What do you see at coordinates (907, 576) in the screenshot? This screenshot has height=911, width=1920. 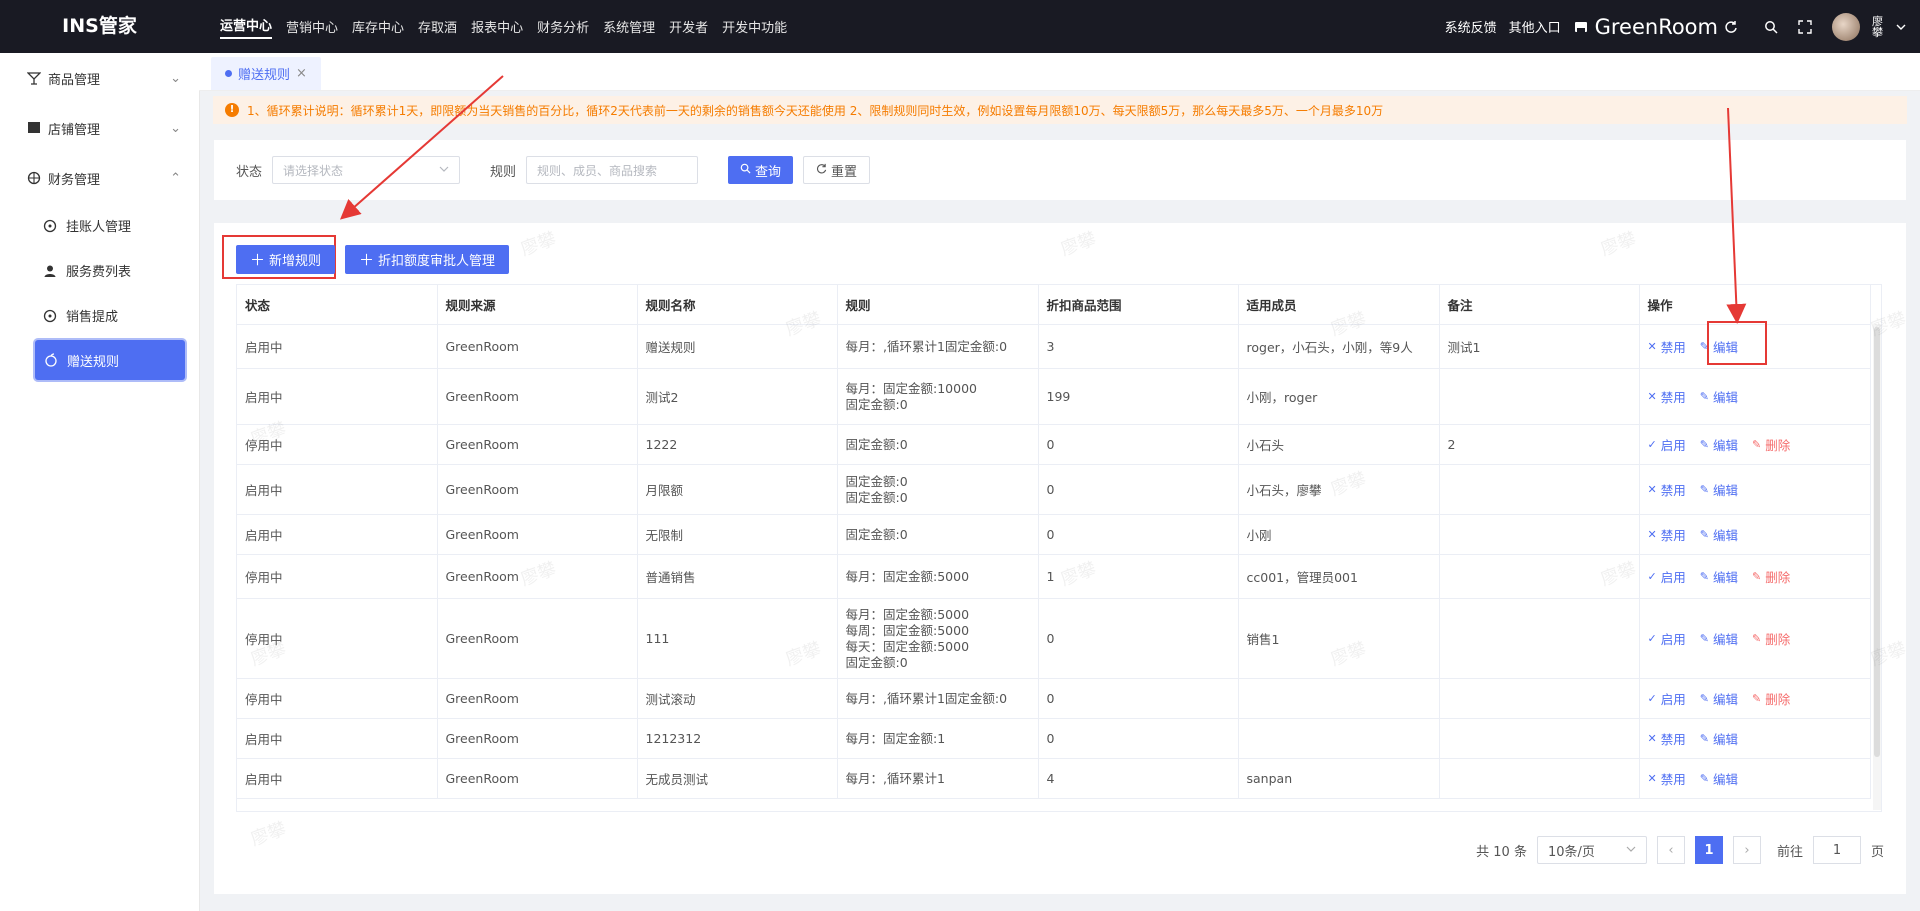 I see `rule-line: 每月：固定金额:5000` at bounding box center [907, 576].